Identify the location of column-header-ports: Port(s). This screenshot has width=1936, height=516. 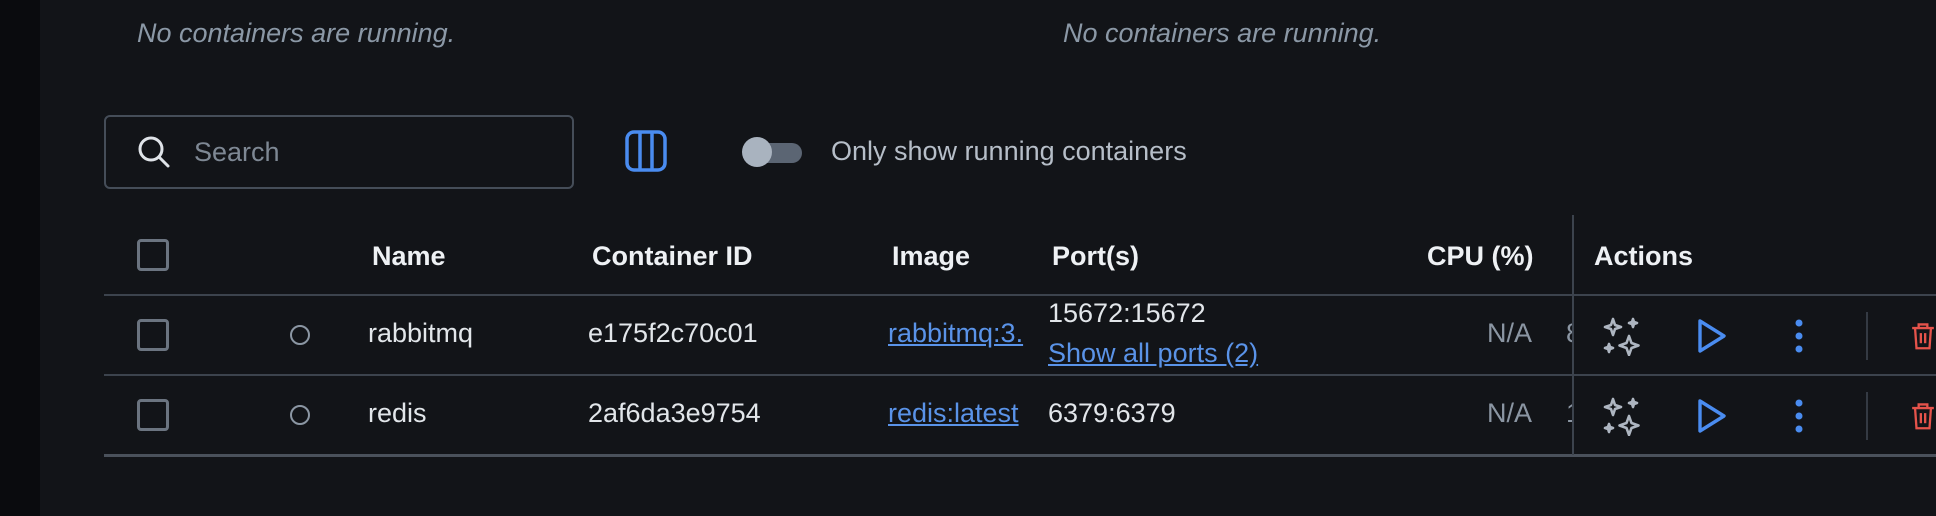
(1095, 256).